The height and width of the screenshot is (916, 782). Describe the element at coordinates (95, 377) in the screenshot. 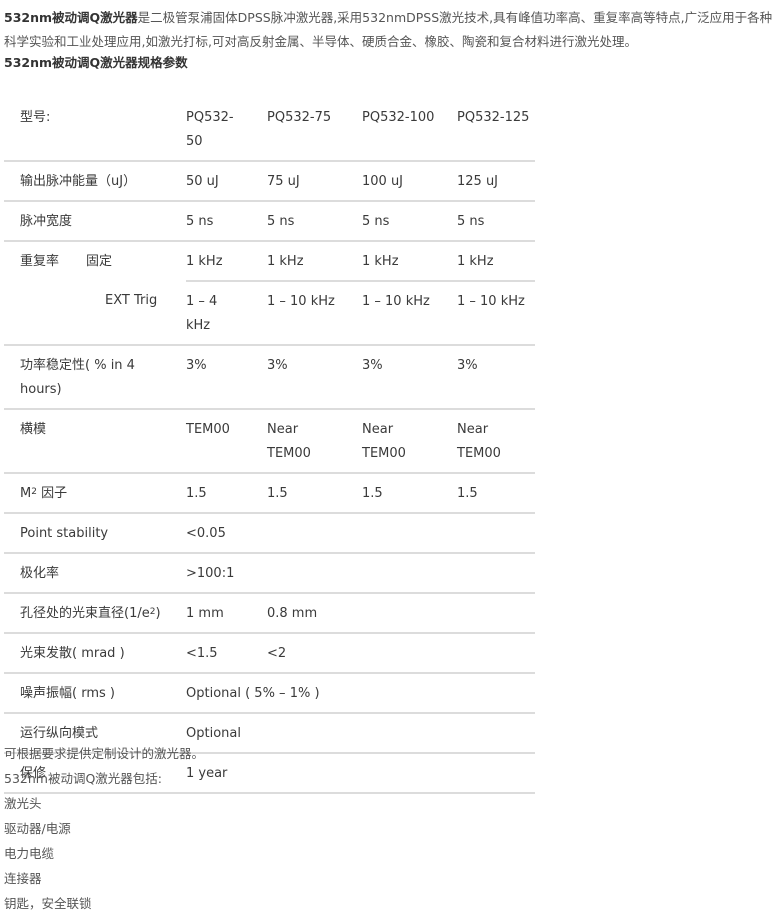

I see `row-label: 功率稳定性( % in 4 hours)` at that location.